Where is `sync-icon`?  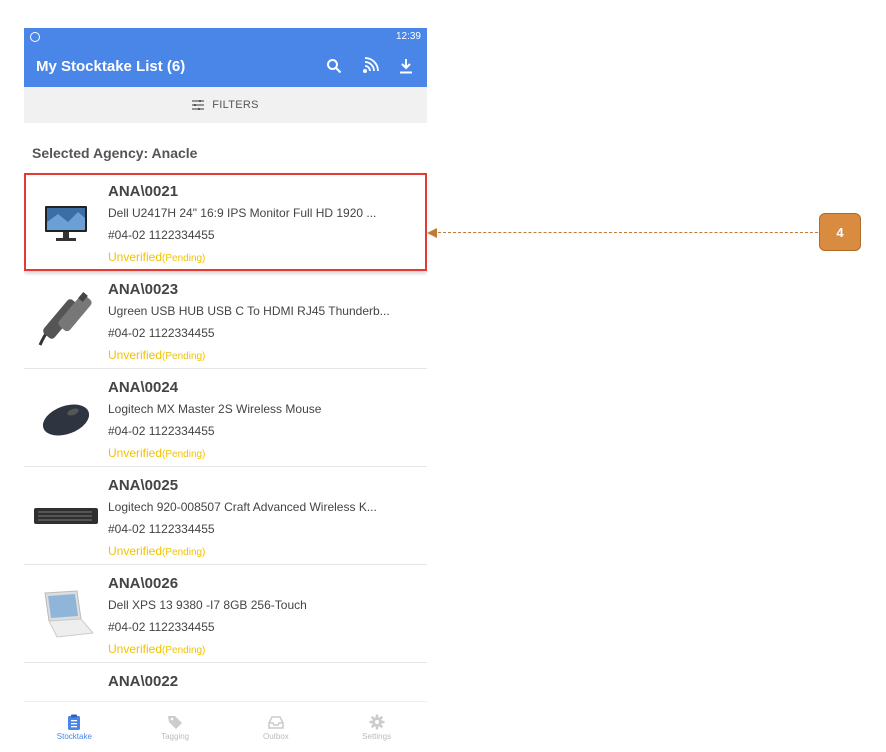
sync-icon is located at coordinates (35, 36).